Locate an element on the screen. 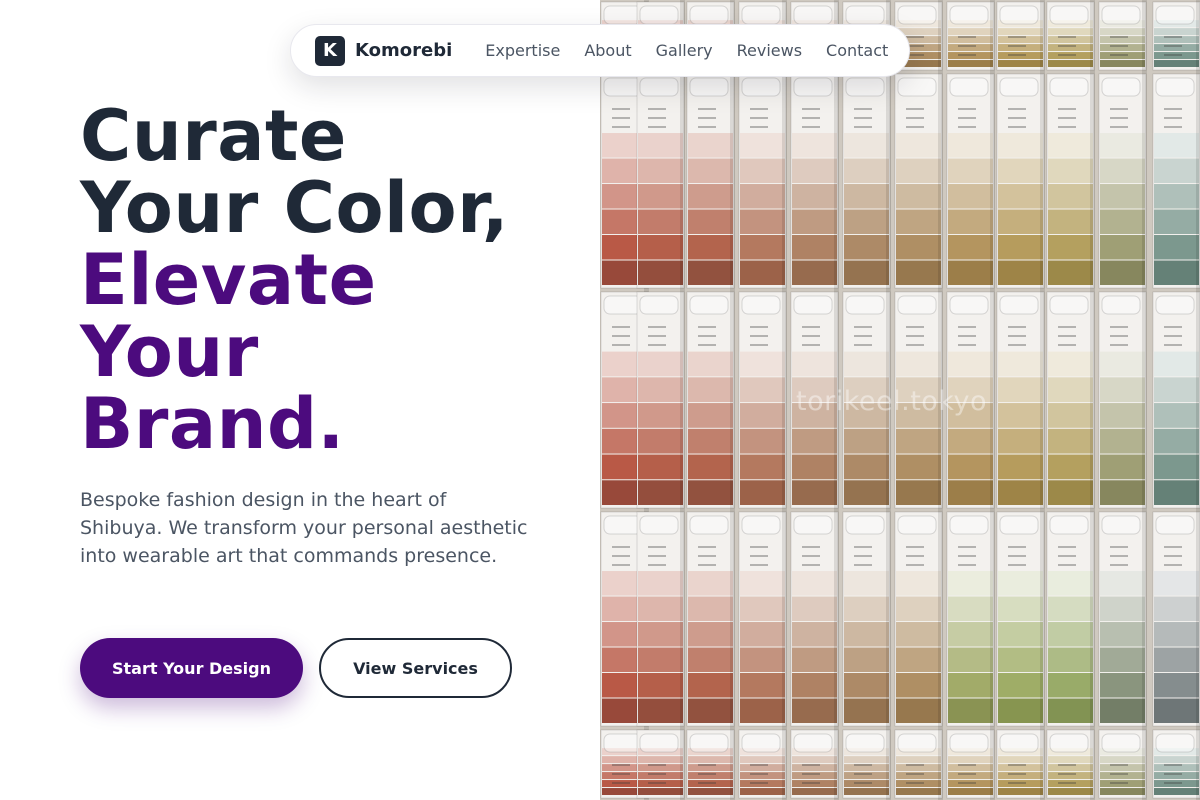  brand-logo: K Komorebi is located at coordinates (384, 50).